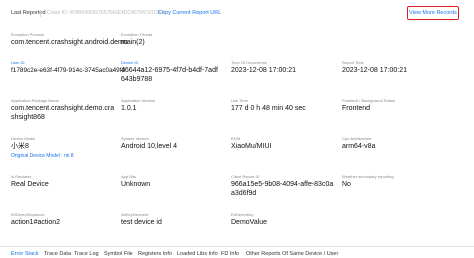 This screenshot has height=258, width=474. What do you see at coordinates (86, 254) in the screenshot?
I see `tab-trace-log: Trace Log` at bounding box center [86, 254].